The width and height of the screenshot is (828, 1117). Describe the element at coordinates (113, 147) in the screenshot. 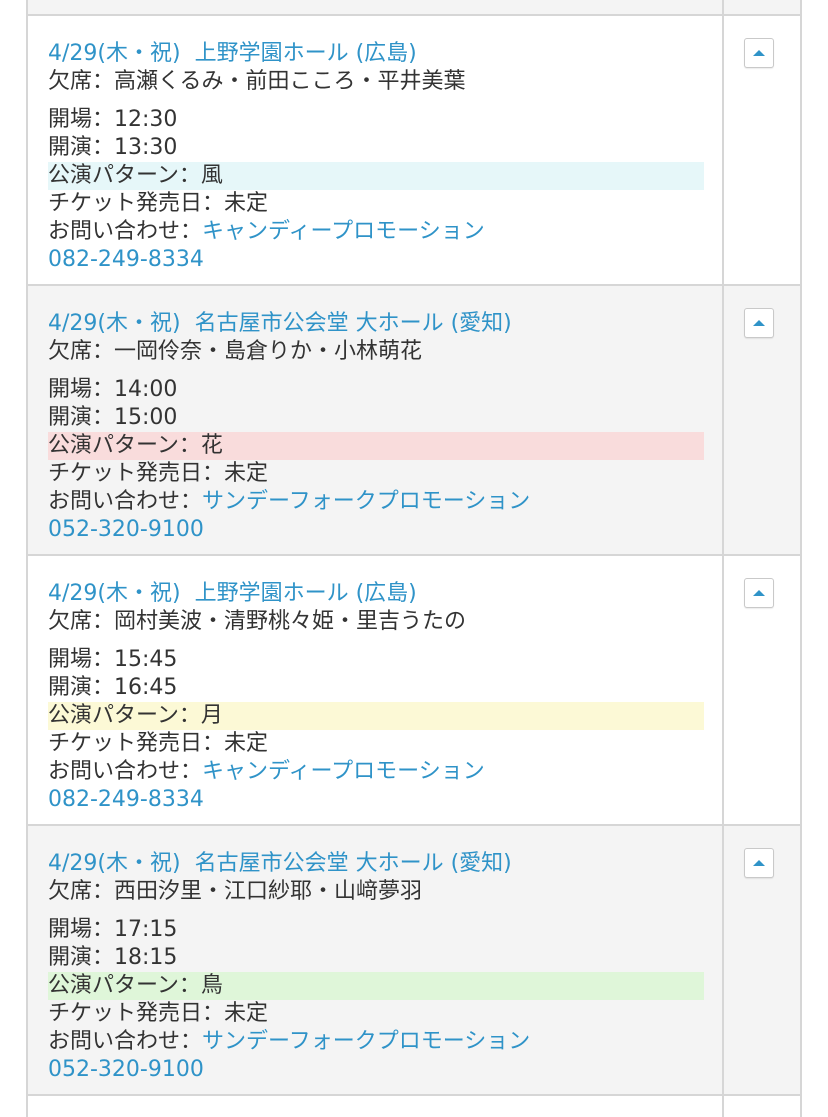

I see `show-start-time: 開演：13:30` at that location.